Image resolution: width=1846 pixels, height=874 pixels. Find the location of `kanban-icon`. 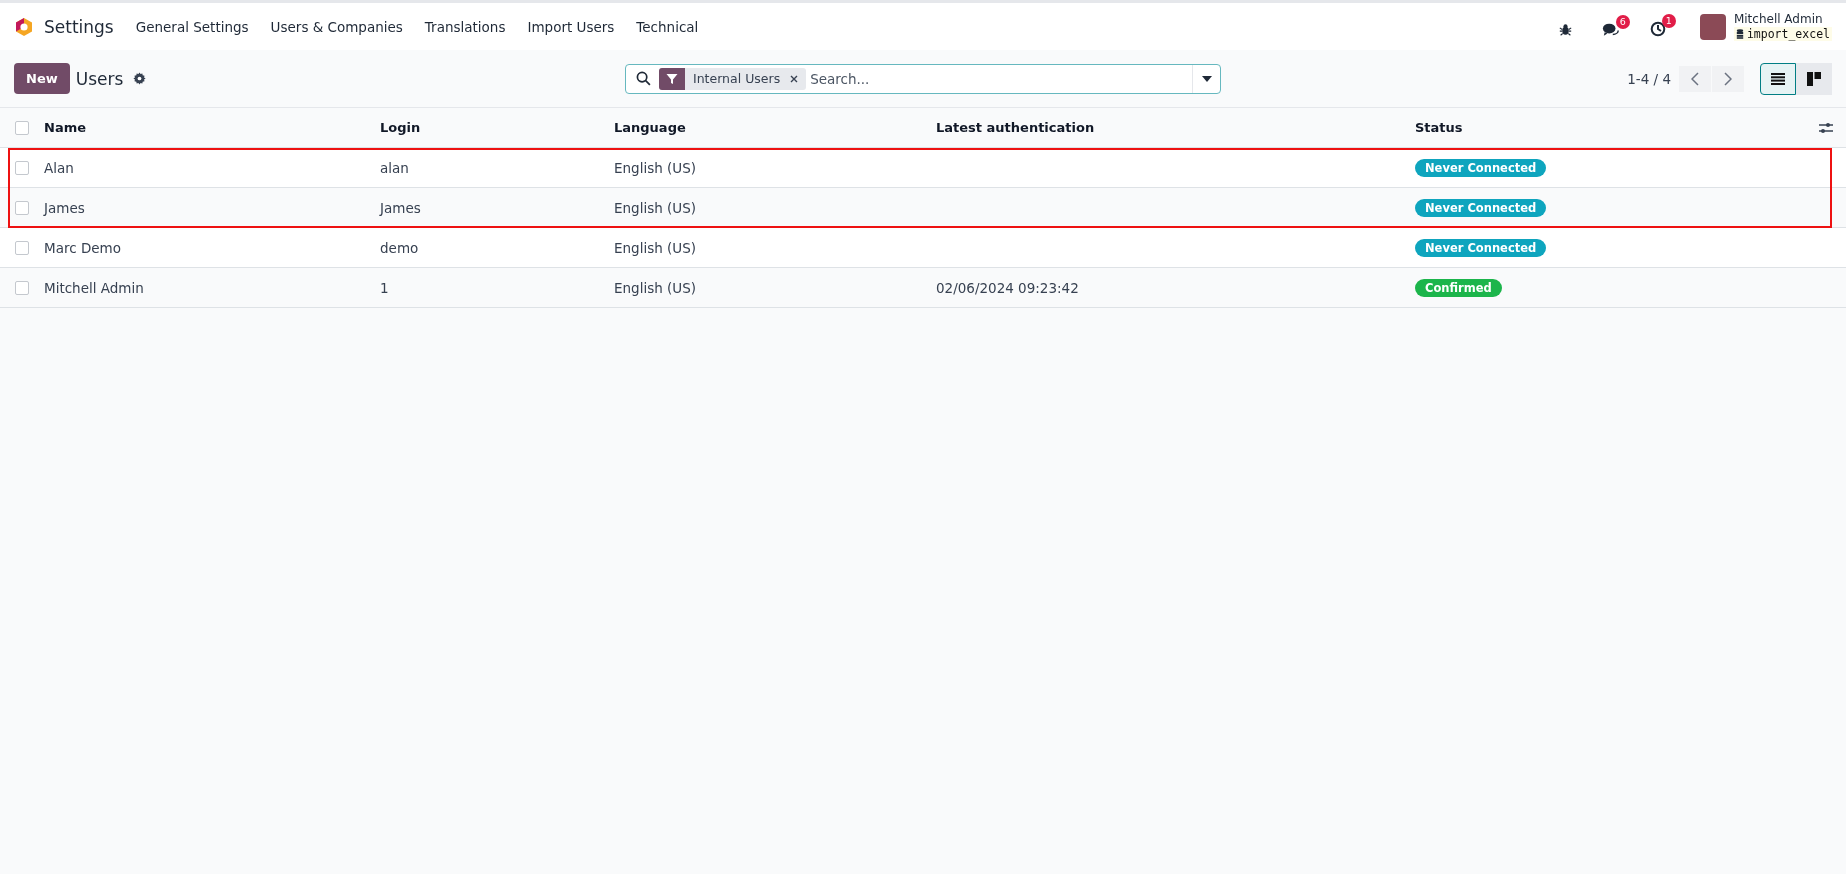

kanban-icon is located at coordinates (1814, 78).